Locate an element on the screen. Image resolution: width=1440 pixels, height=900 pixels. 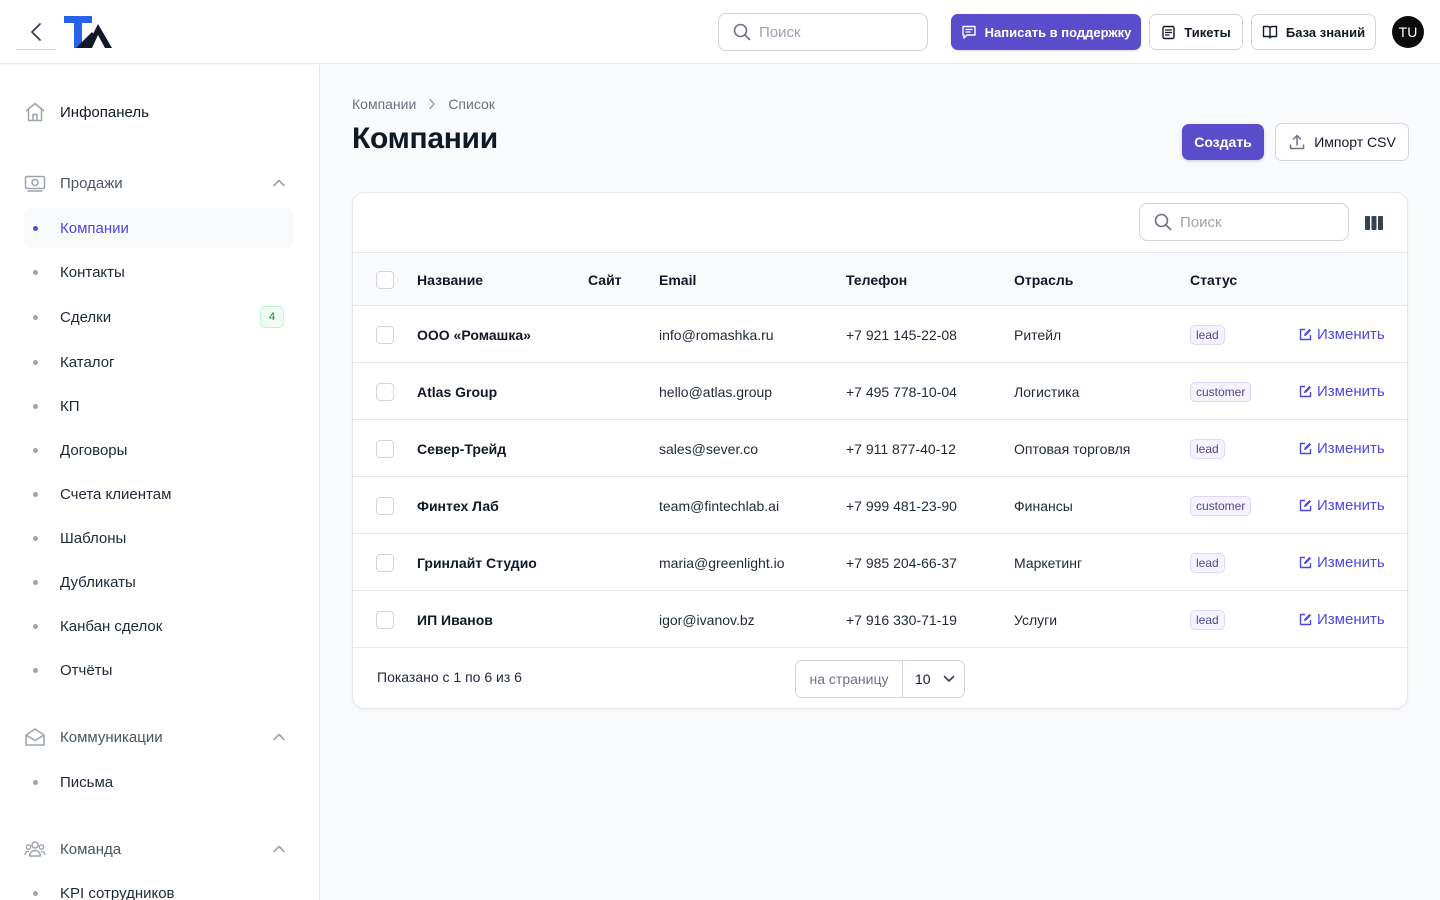
support-button: Написать в поддержку is located at coordinates (1046, 32).